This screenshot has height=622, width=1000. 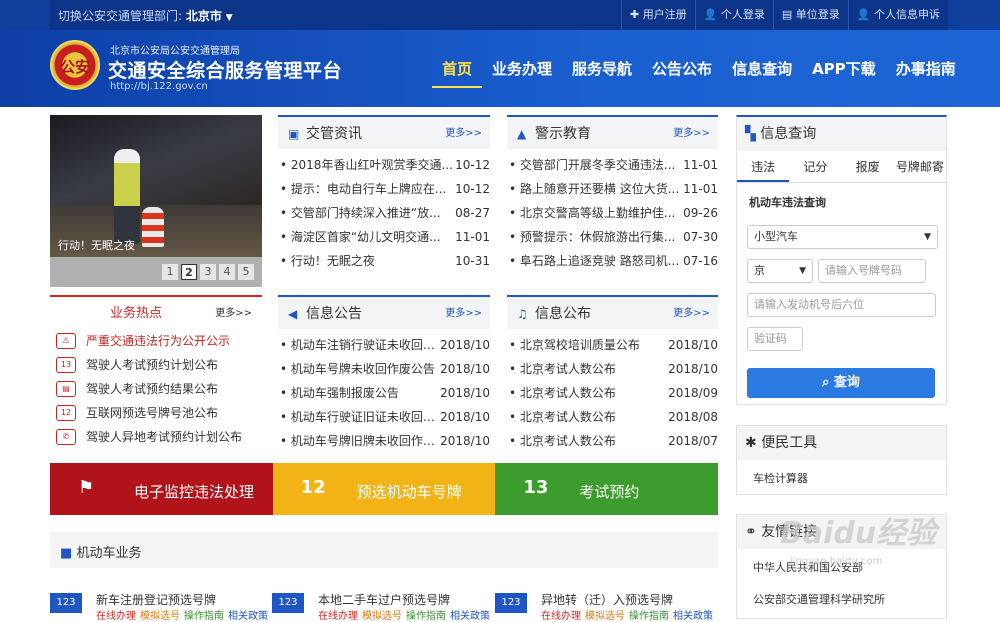 What do you see at coordinates (170, 272) in the screenshot?
I see `slider-page-1: 1` at bounding box center [170, 272].